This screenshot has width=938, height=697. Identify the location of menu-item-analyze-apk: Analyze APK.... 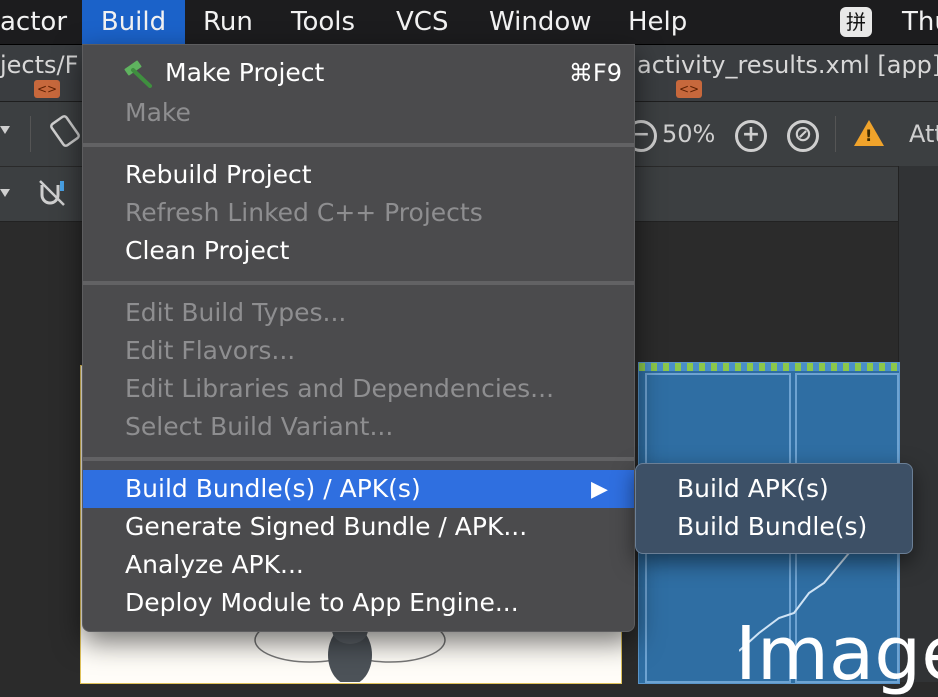
(358, 565).